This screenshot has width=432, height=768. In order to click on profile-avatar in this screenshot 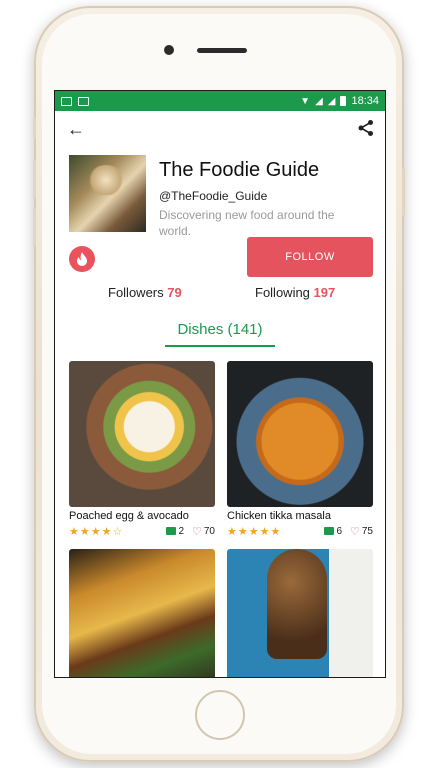, I will do `click(107, 193)`.